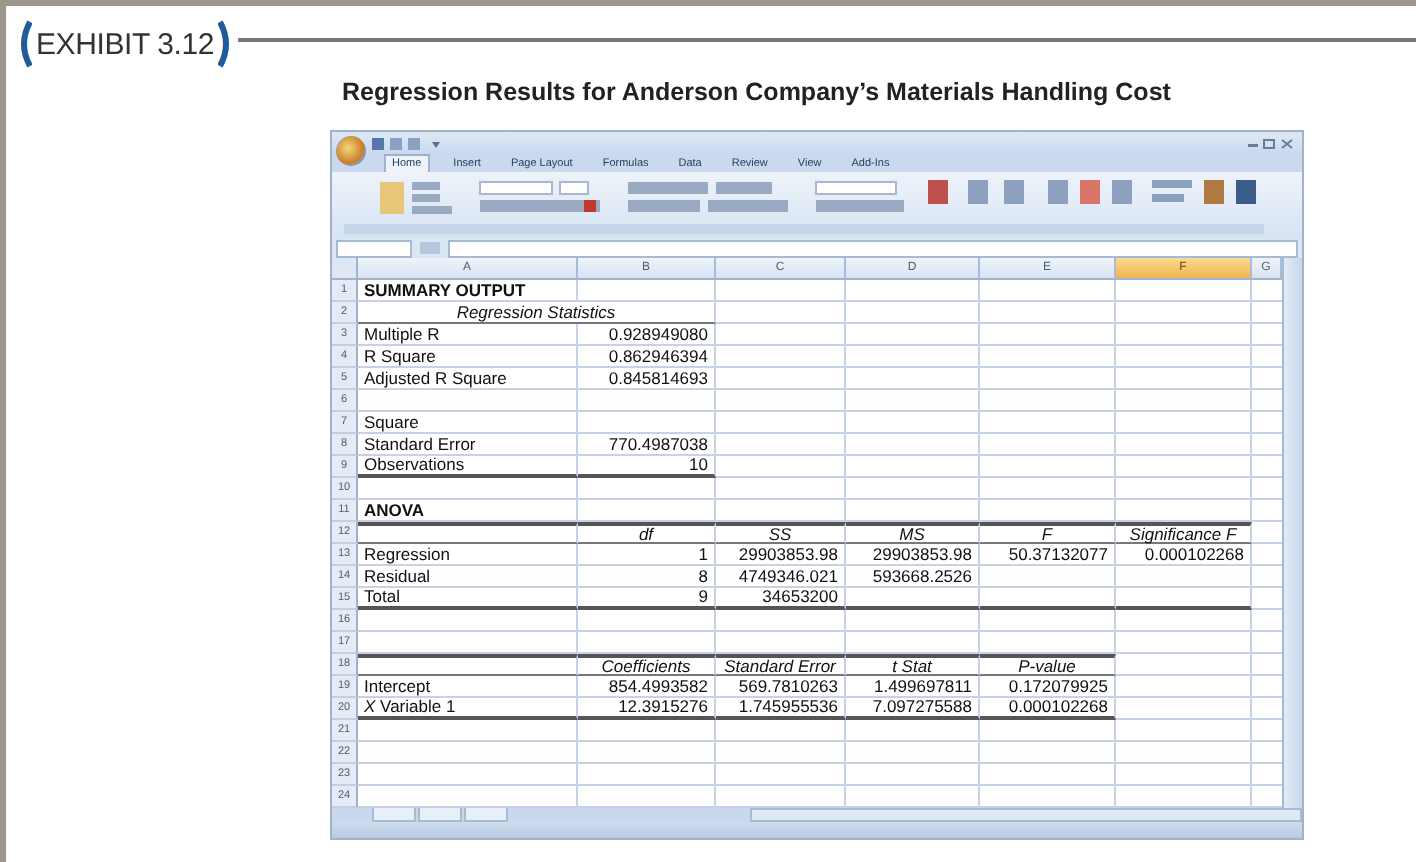 The width and height of the screenshot is (1416, 862). What do you see at coordinates (1184, 533) in the screenshot?
I see `table-cell: Significance F` at bounding box center [1184, 533].